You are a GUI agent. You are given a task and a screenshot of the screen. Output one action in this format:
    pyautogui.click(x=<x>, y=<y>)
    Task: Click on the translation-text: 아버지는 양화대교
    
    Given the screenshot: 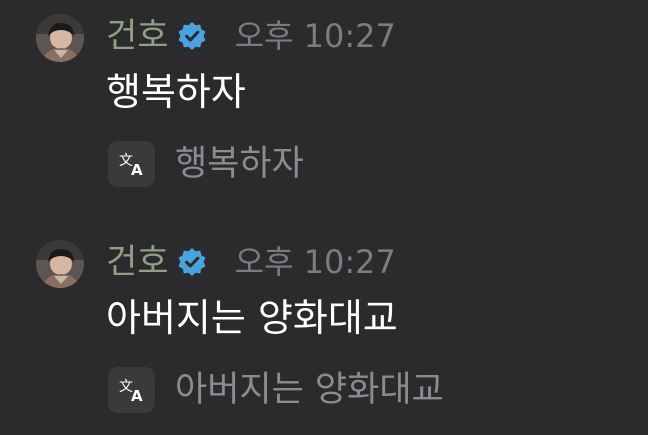 What is the action you would take?
    pyautogui.click(x=309, y=390)
    